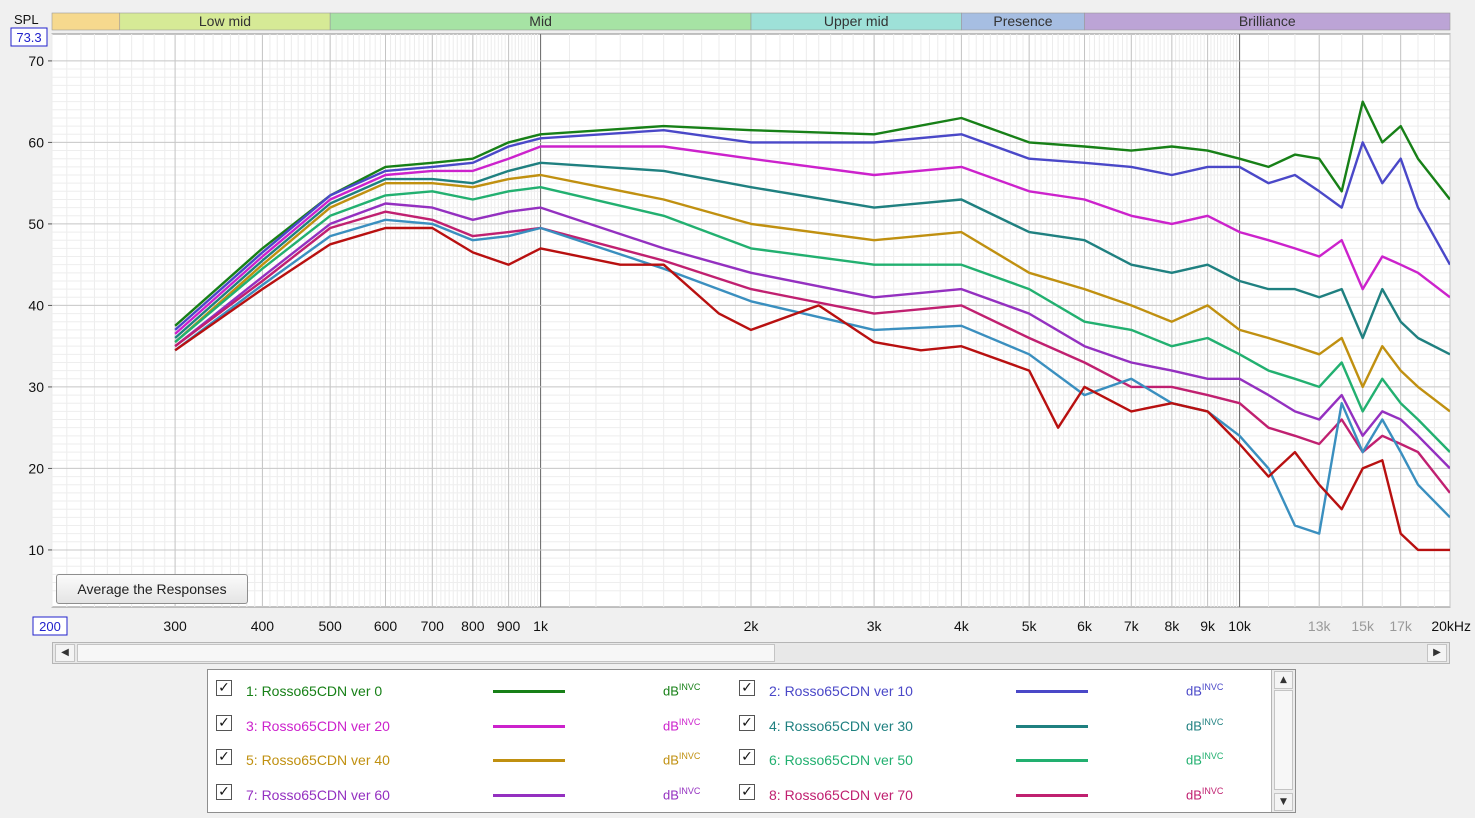  Describe the element at coordinates (386, 626) in the screenshot. I see `x-tick-label: 600` at that location.